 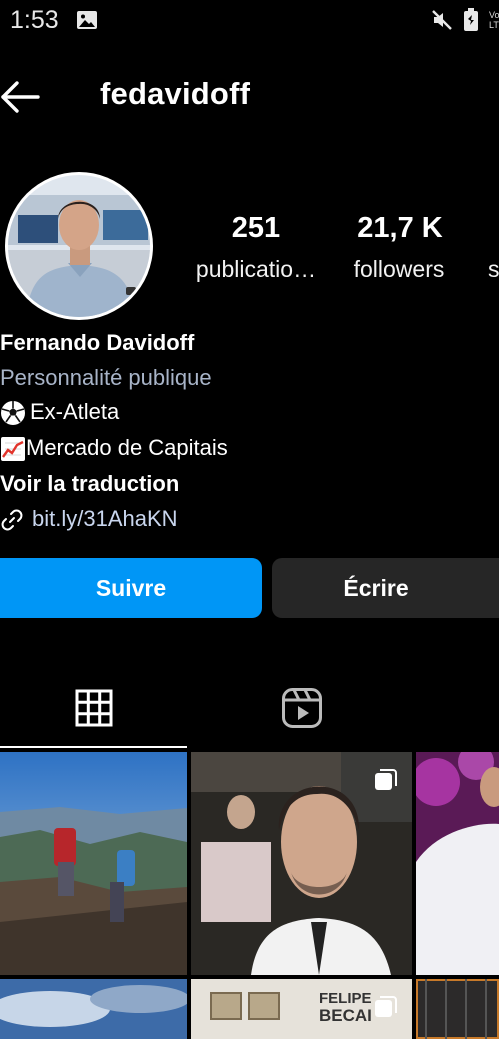 What do you see at coordinates (20, 97) in the screenshot?
I see `back-arrow-icon` at bounding box center [20, 97].